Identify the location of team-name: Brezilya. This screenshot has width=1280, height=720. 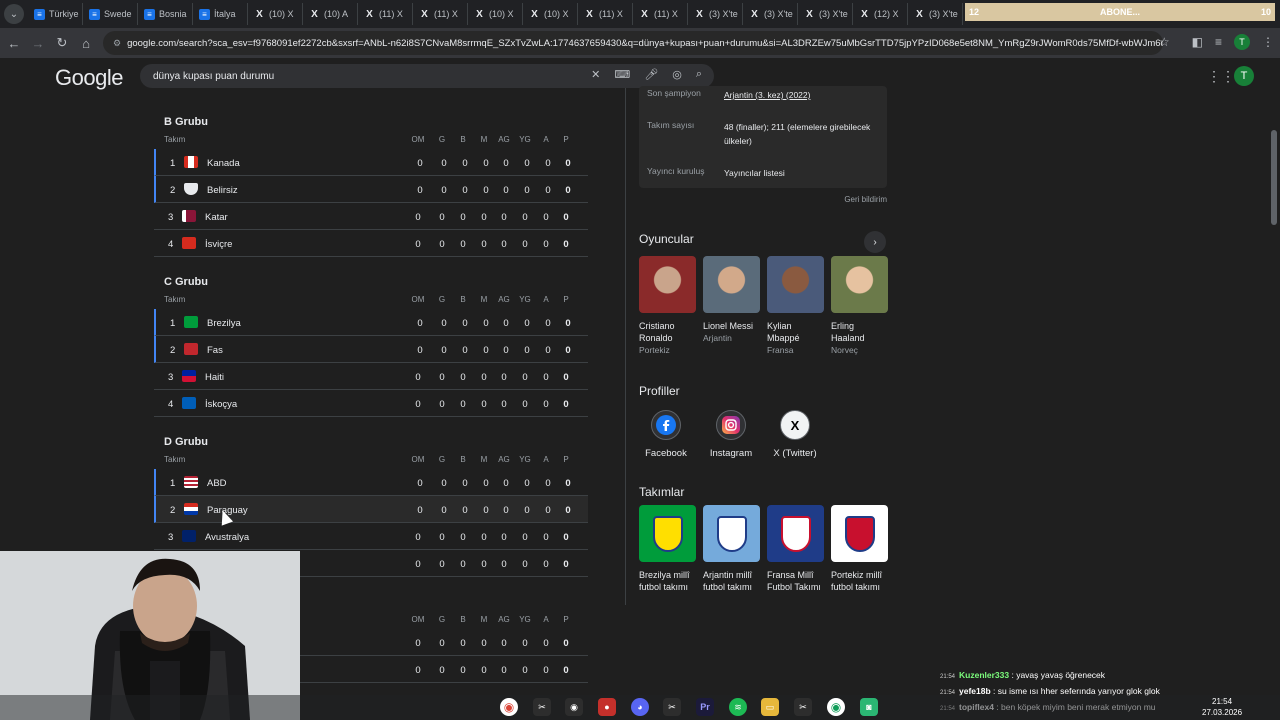
(224, 323).